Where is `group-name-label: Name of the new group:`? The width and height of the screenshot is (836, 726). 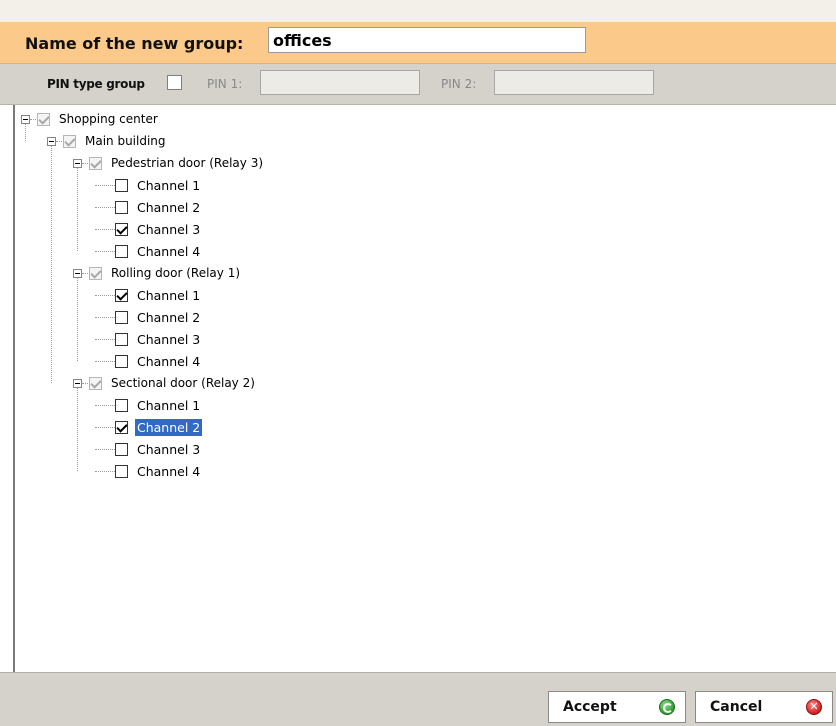
group-name-label: Name of the new group: is located at coordinates (134, 43).